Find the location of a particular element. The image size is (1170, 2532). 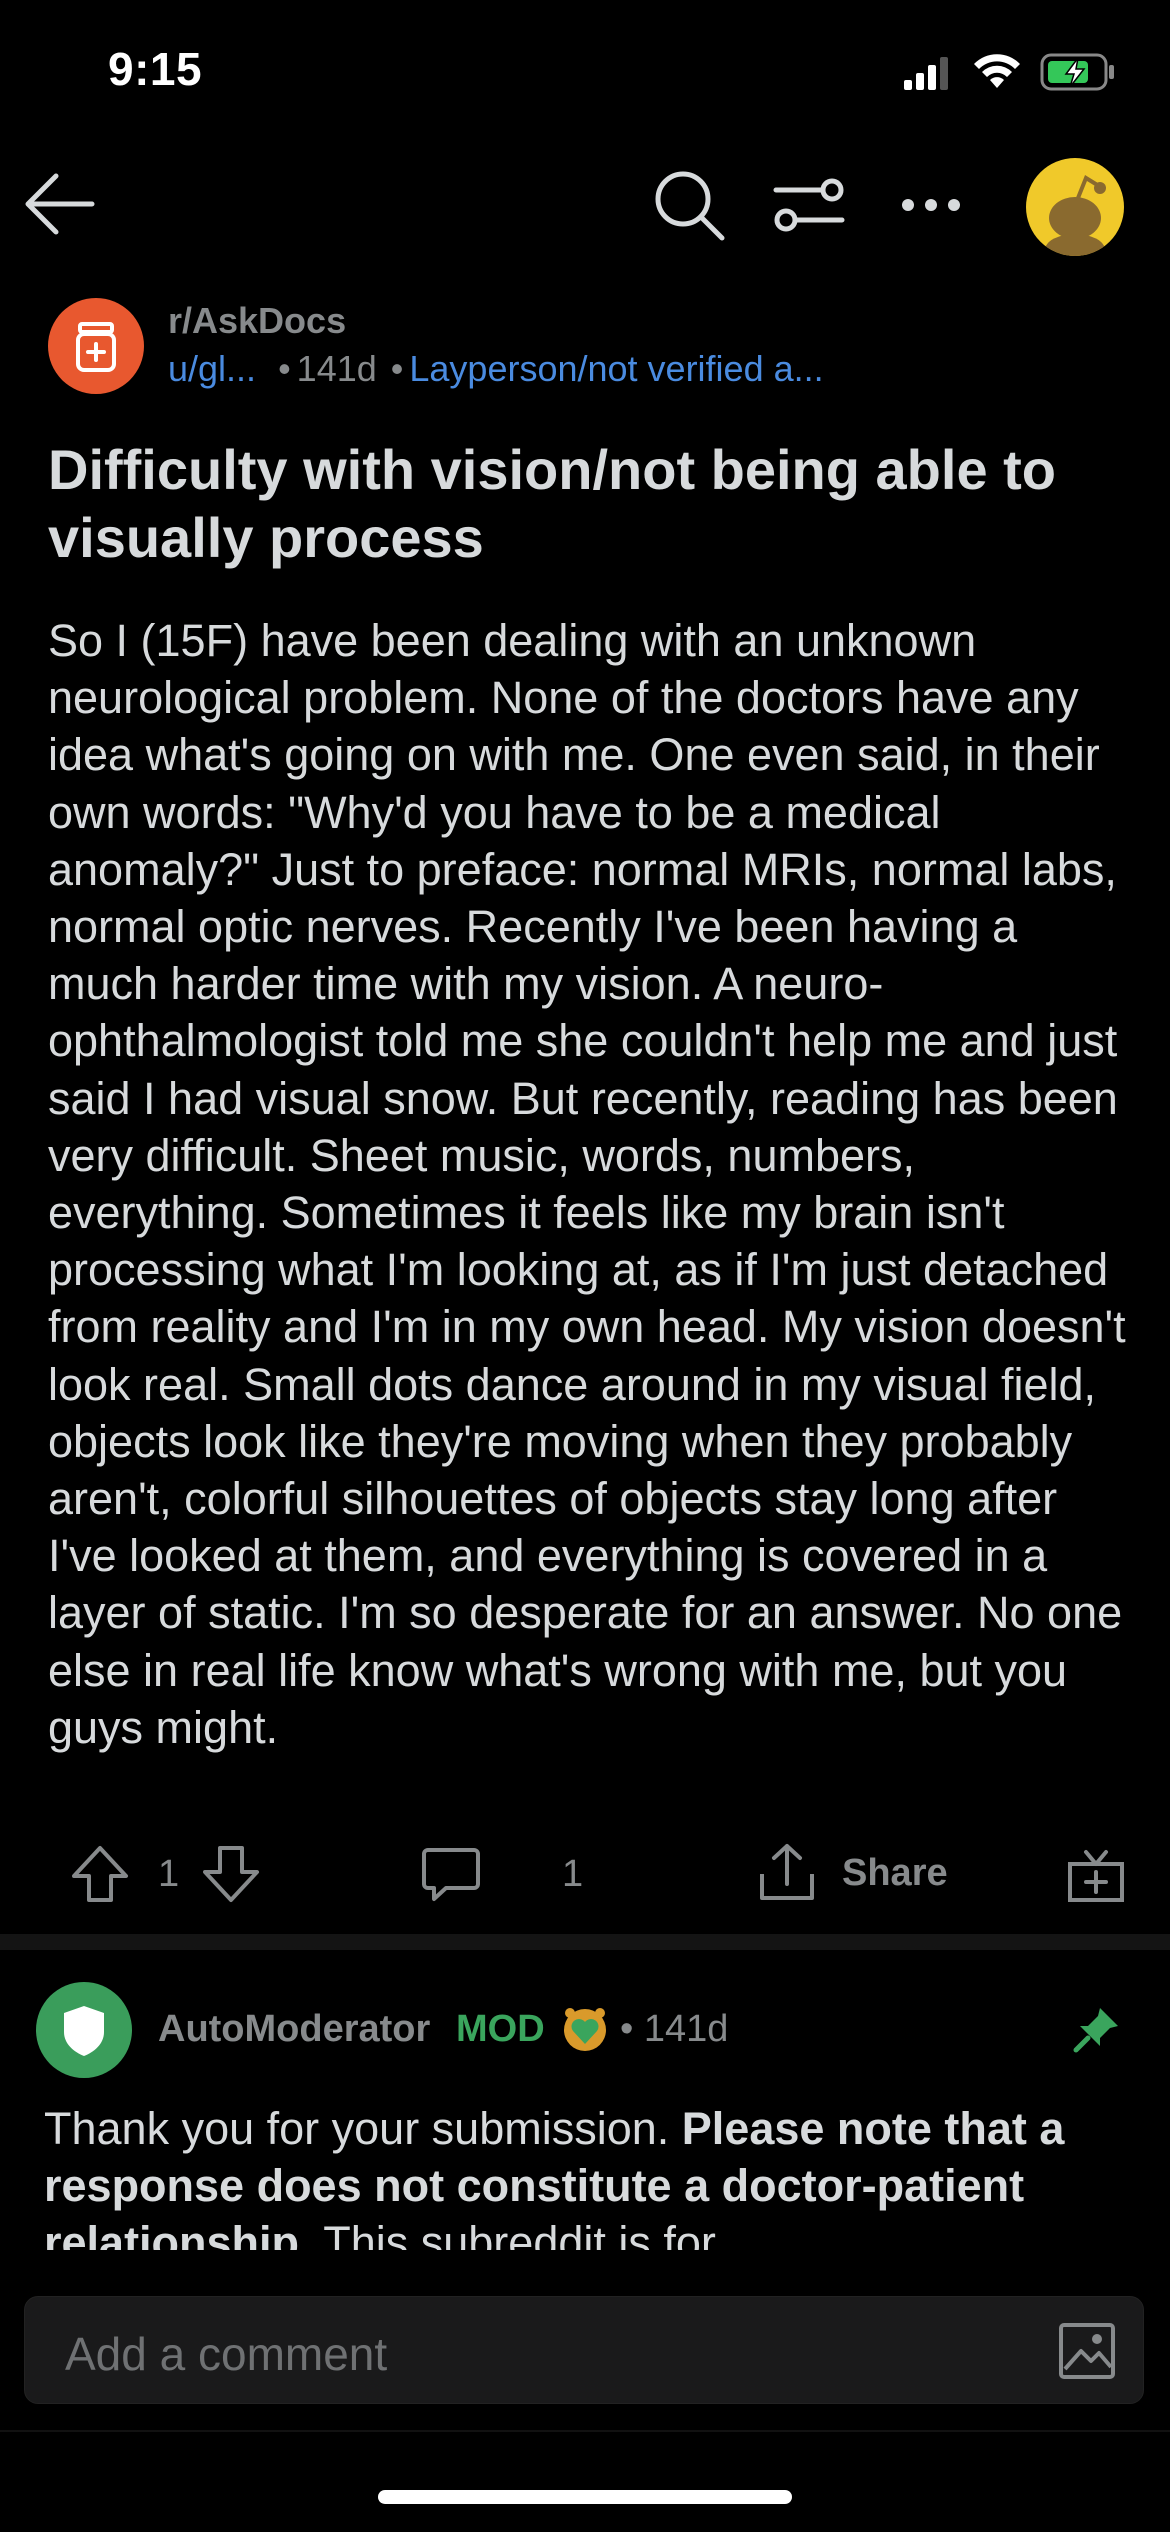

comment-age-value: 141d is located at coordinates (686, 2029).